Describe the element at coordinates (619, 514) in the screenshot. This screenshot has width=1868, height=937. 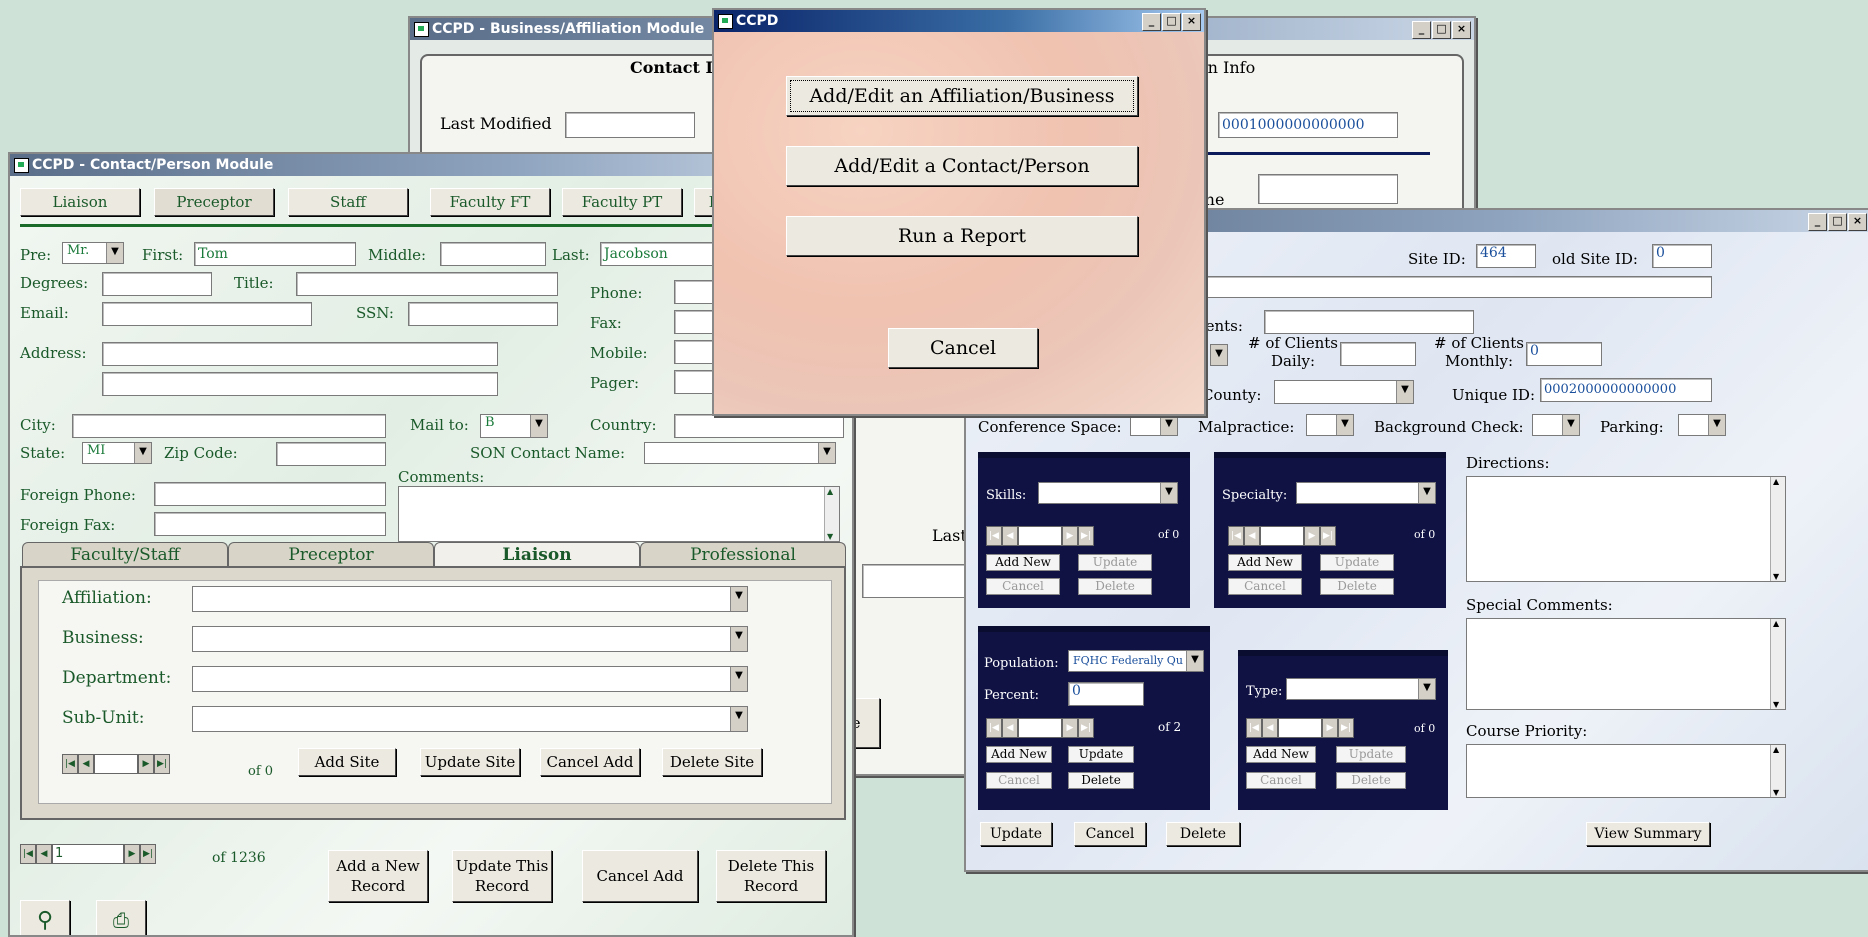
I see `comments-field` at that location.